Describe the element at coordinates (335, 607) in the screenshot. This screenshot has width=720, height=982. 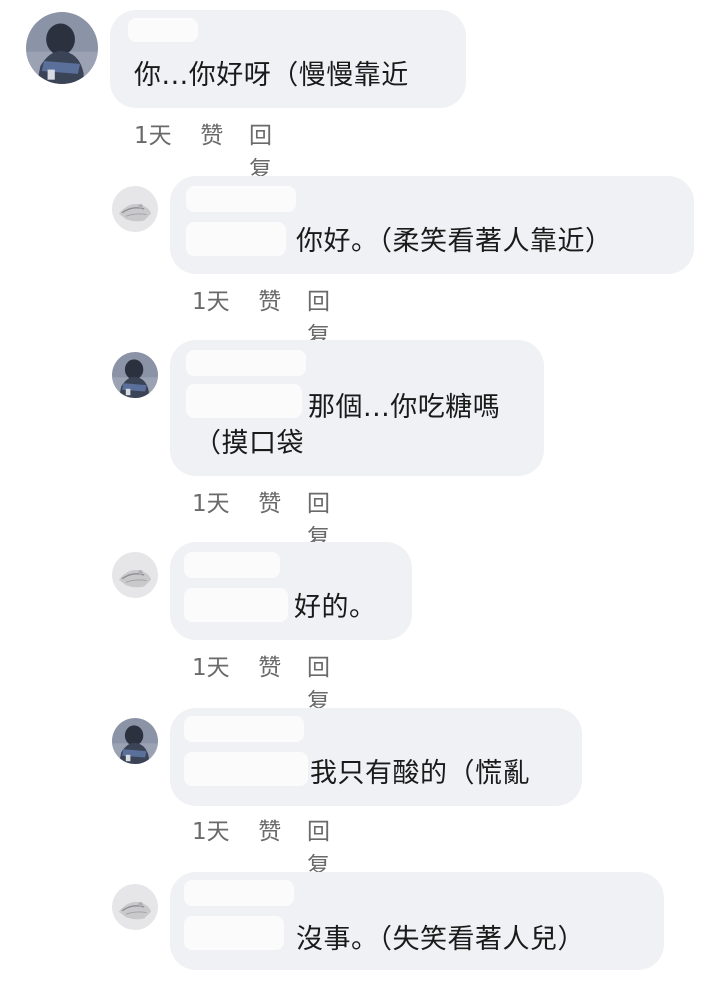
I see `comment-text: 好的。` at that location.